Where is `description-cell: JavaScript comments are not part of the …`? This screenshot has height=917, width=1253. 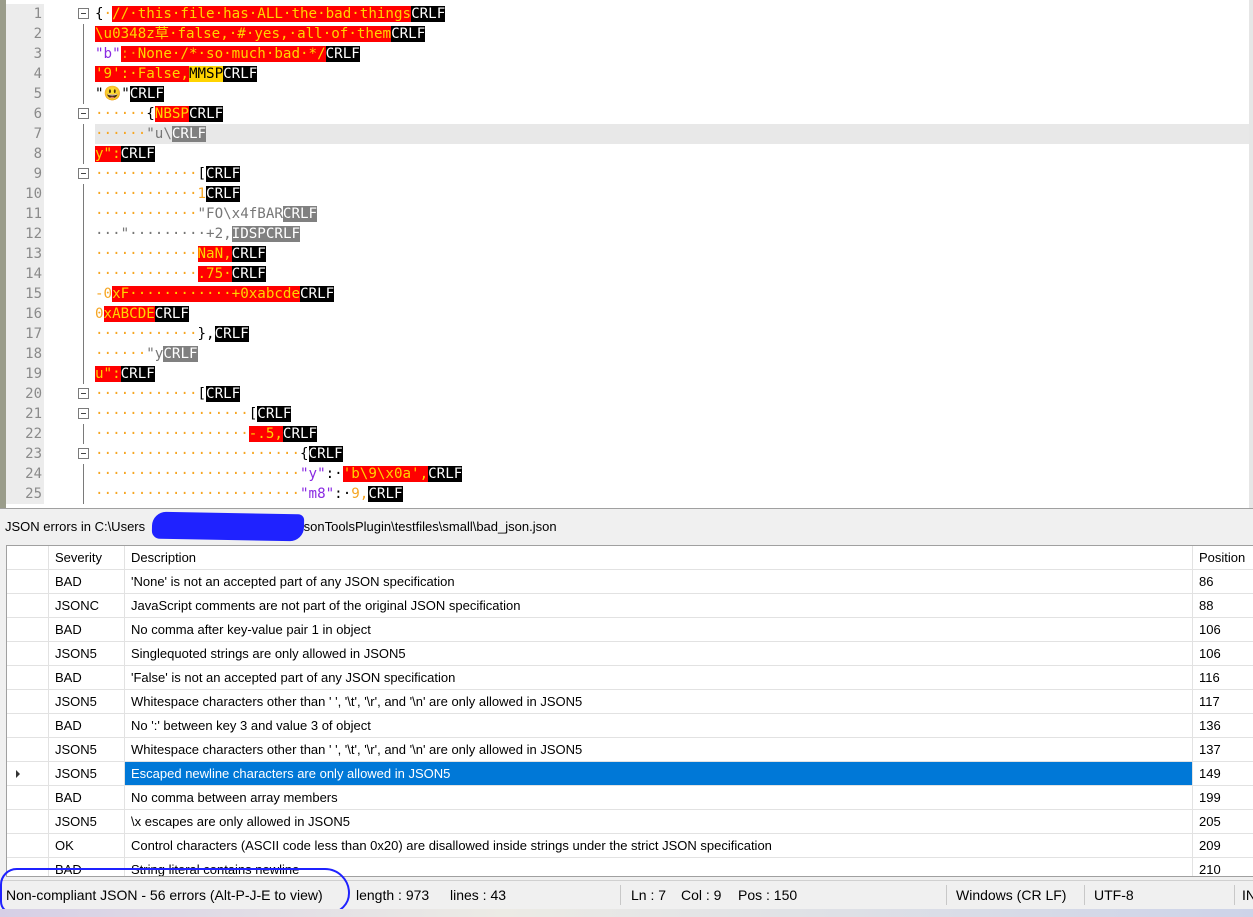
description-cell: JavaScript comments are not part of the … is located at coordinates (659, 606).